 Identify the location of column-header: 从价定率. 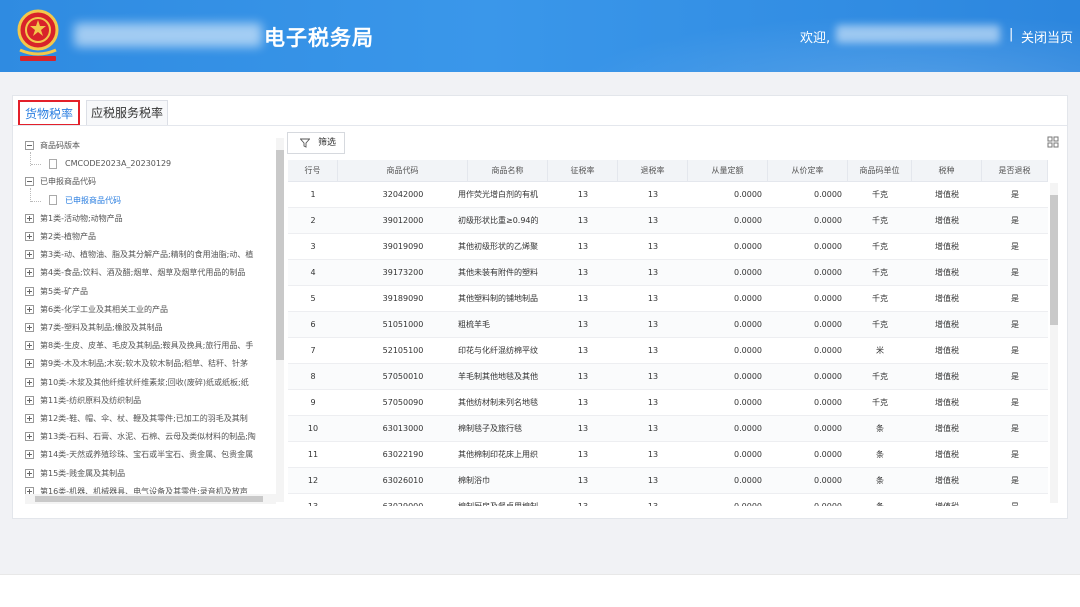
(808, 171).